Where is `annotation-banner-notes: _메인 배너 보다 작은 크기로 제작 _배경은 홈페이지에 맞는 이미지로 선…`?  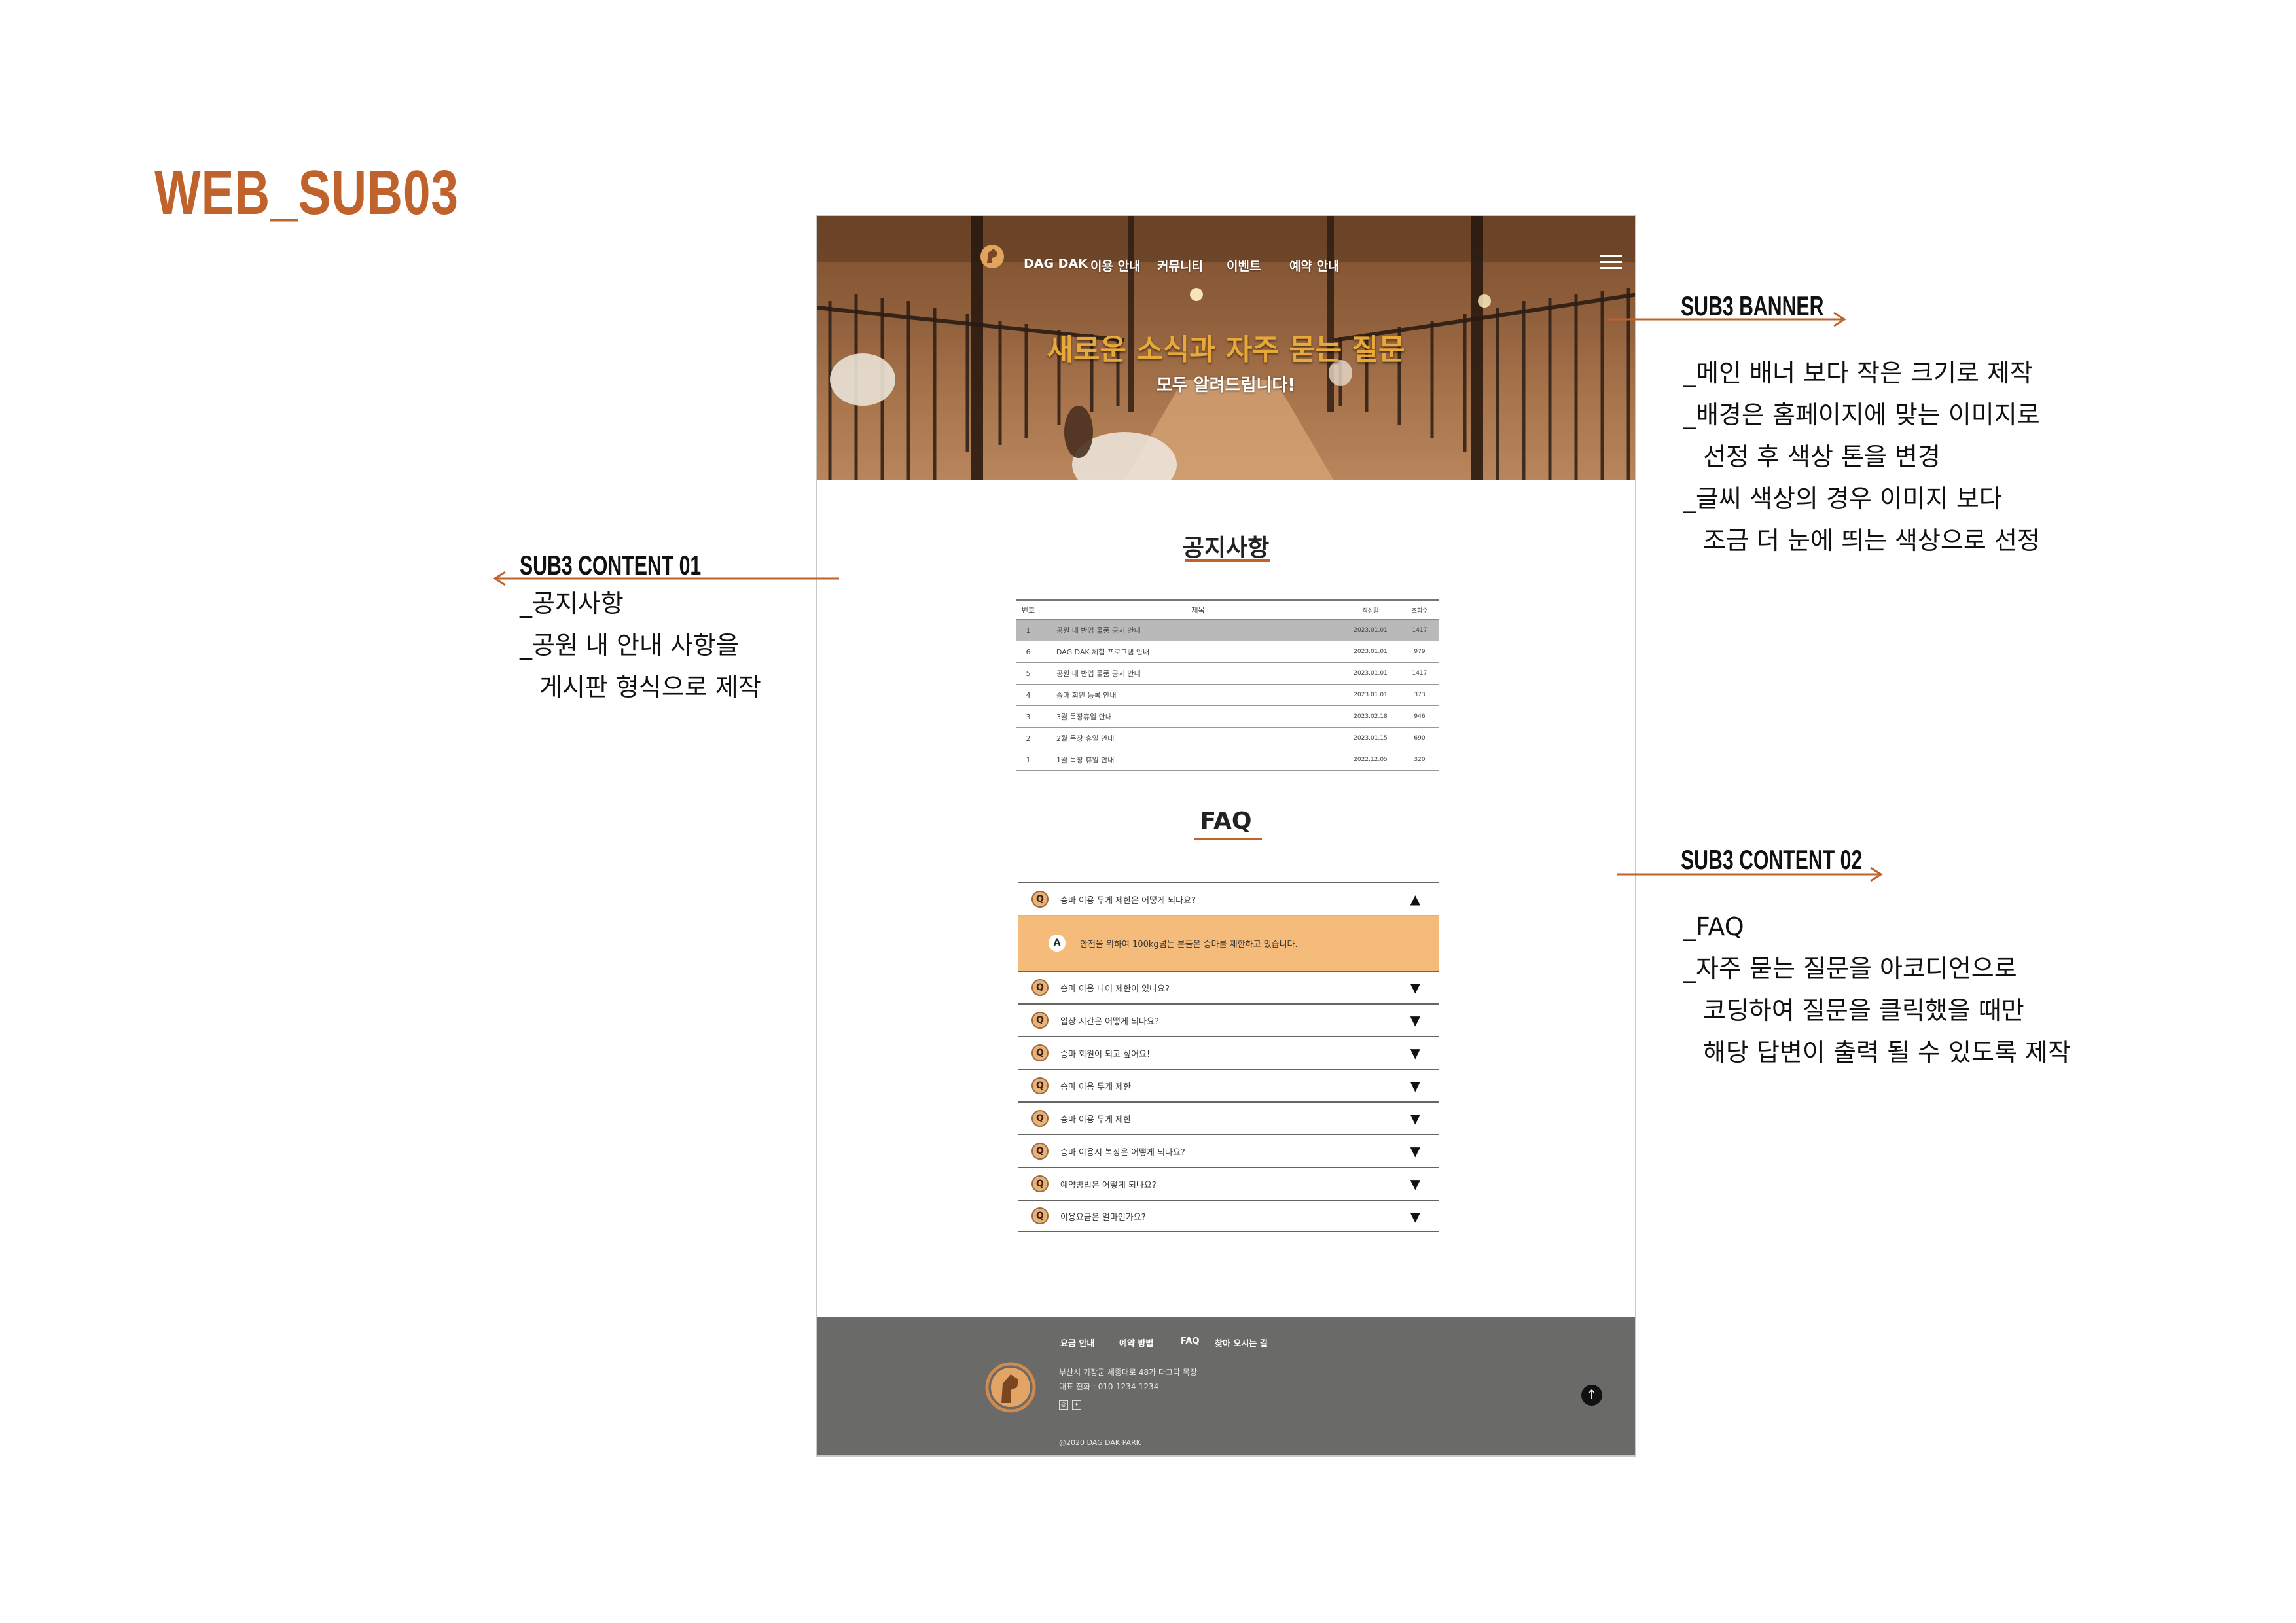
annotation-banner-notes: _메인 배너 보다 작은 크기로 제작 _배경은 홈페이지에 맞는 이미지로 선… is located at coordinates (1861, 457).